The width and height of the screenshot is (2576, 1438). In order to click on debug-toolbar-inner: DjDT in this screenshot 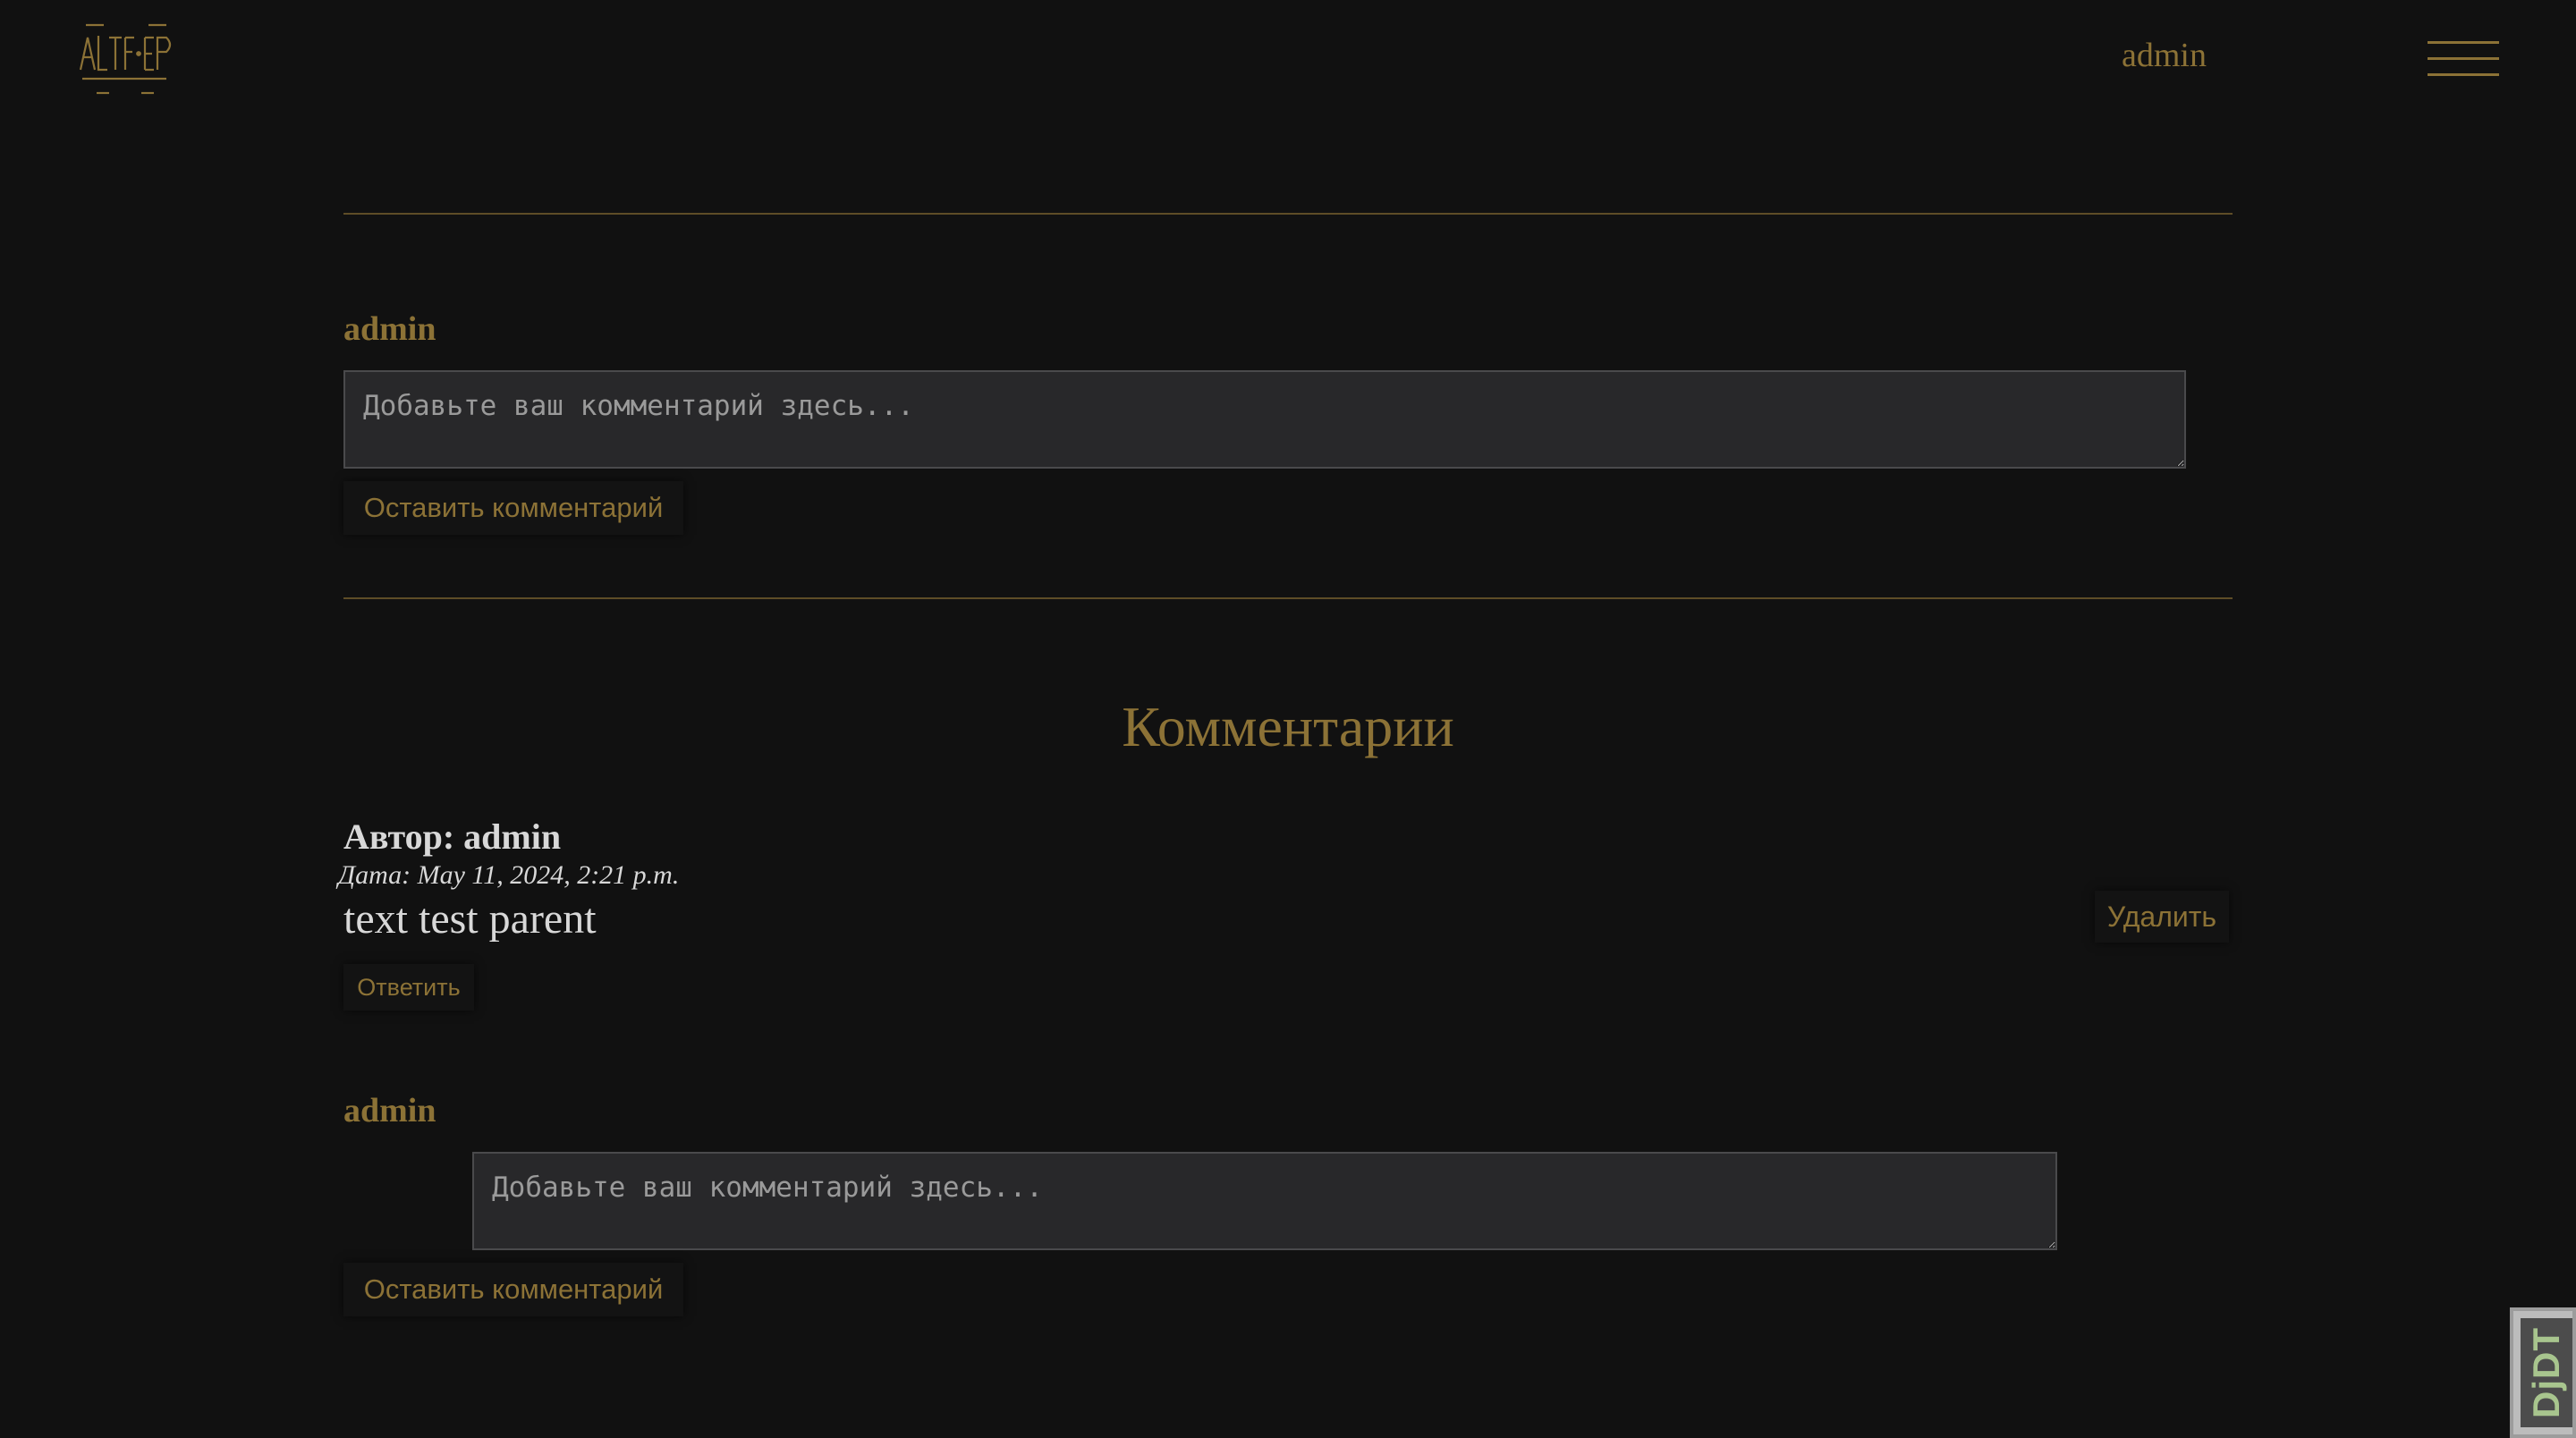, I will do `click(2546, 1372)`.